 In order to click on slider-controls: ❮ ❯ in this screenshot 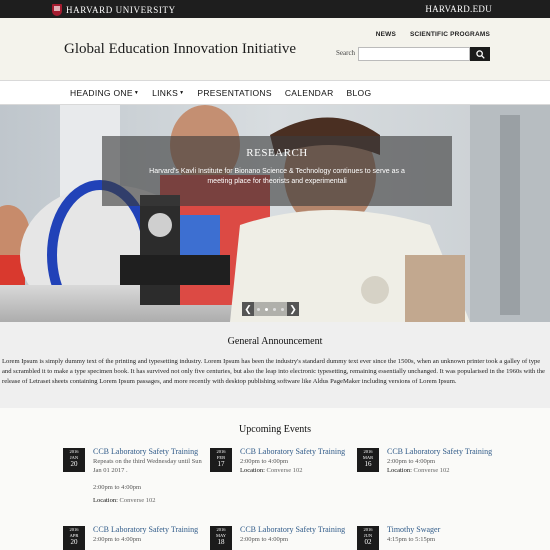, I will do `click(270, 309)`.